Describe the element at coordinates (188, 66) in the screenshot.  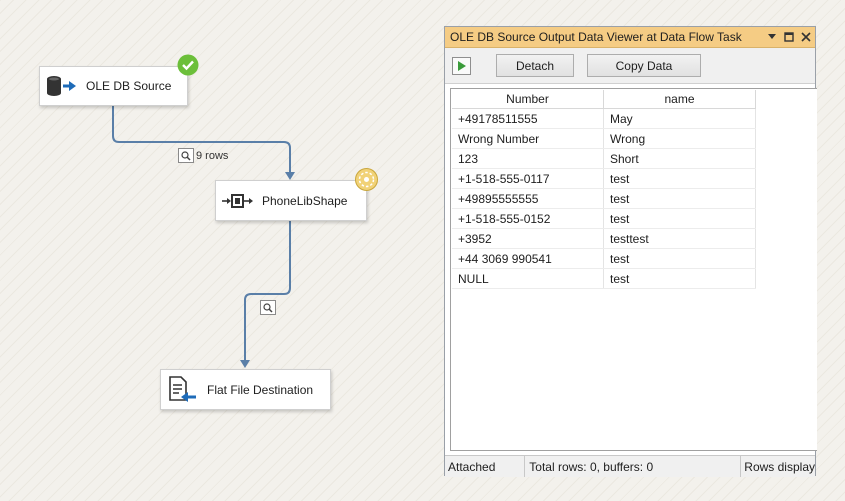
I see `success-check-icon` at that location.